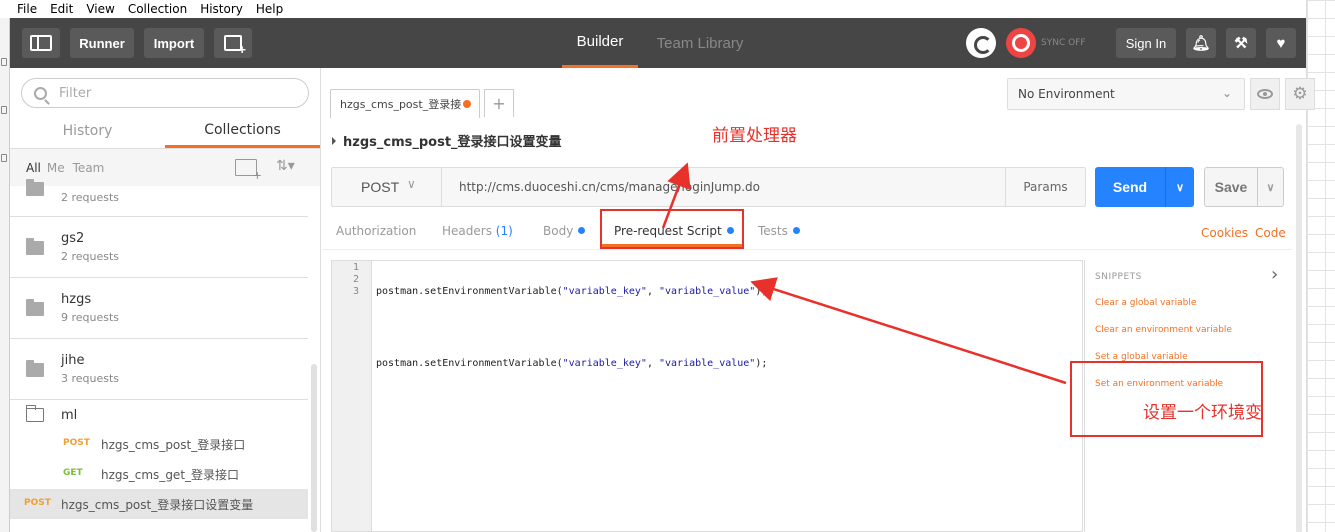  I want to click on search-icon, so click(40, 93).